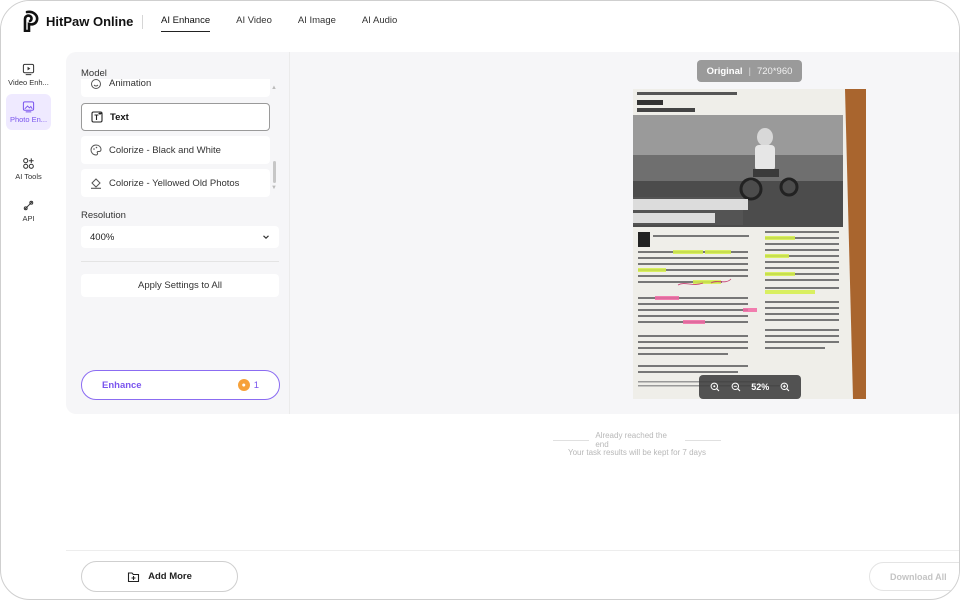 This screenshot has height=600, width=960. Describe the element at coordinates (130, 84) in the screenshot. I see `model-option-label: Animation` at that location.